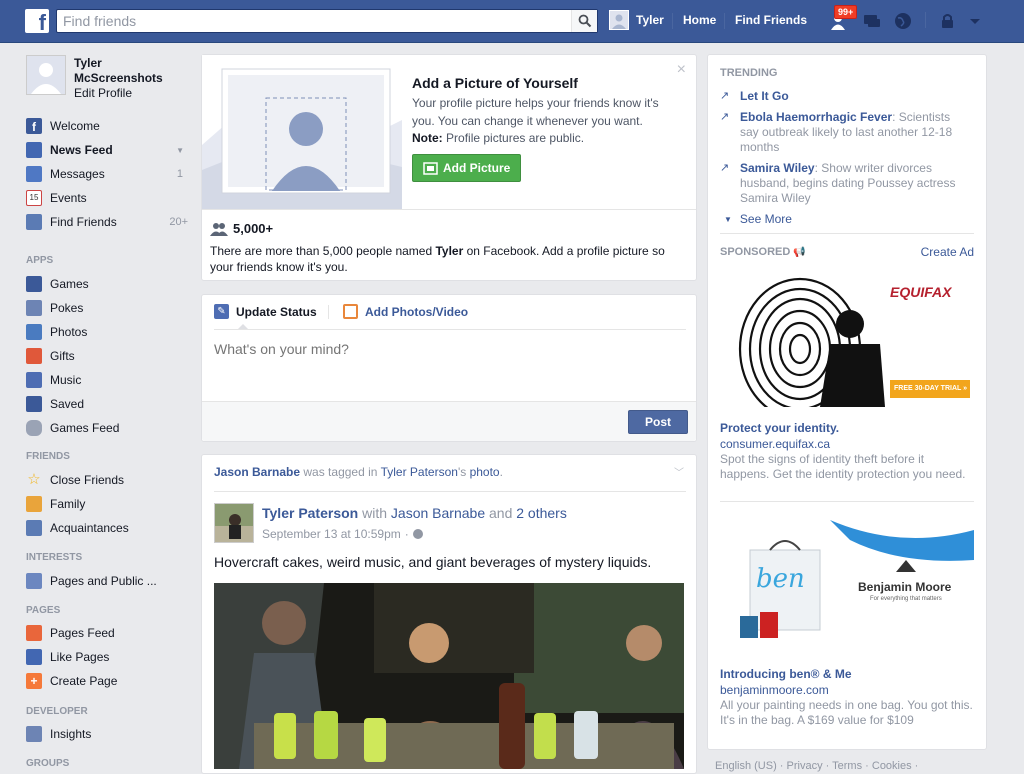  I want to click on sidebar-item-acquaintances: Acquaintances, so click(107, 528).